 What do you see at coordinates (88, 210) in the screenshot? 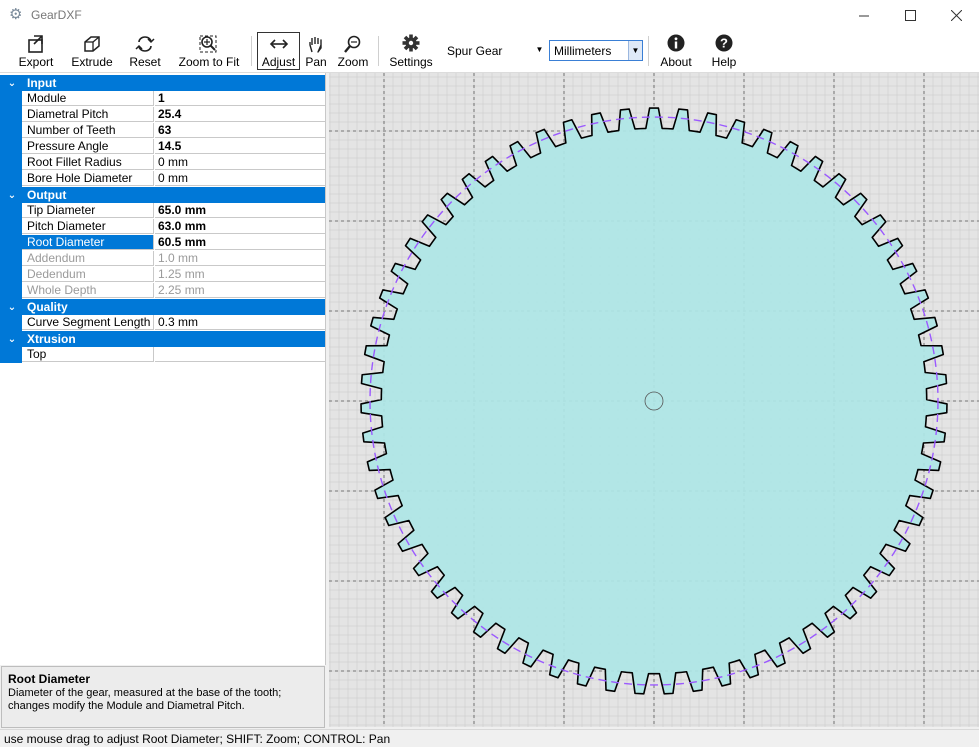
I see `property-name: Tip Diameter` at bounding box center [88, 210].